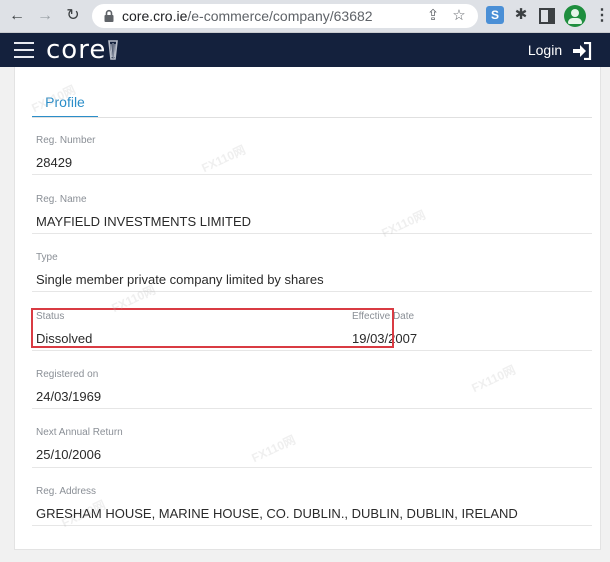 The width and height of the screenshot is (610, 562). I want to click on status-highlight-box, so click(212, 328).